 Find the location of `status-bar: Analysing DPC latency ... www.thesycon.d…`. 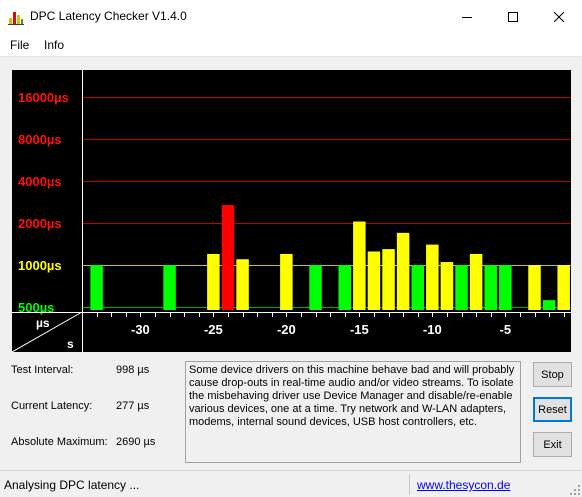

status-bar: Analysing DPC latency ... www.thesycon.d… is located at coordinates (291, 483).